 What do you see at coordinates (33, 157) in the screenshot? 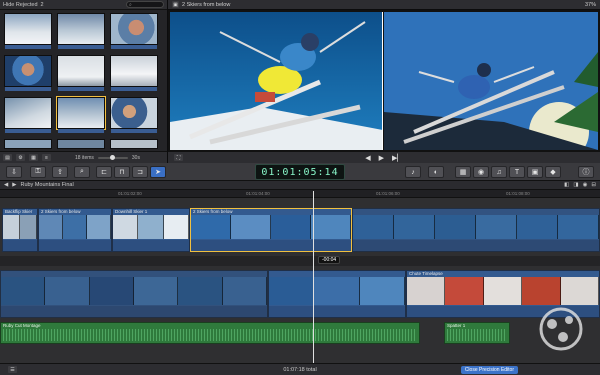
I see `filmstrip-view-icon: ▦` at bounding box center [33, 157].